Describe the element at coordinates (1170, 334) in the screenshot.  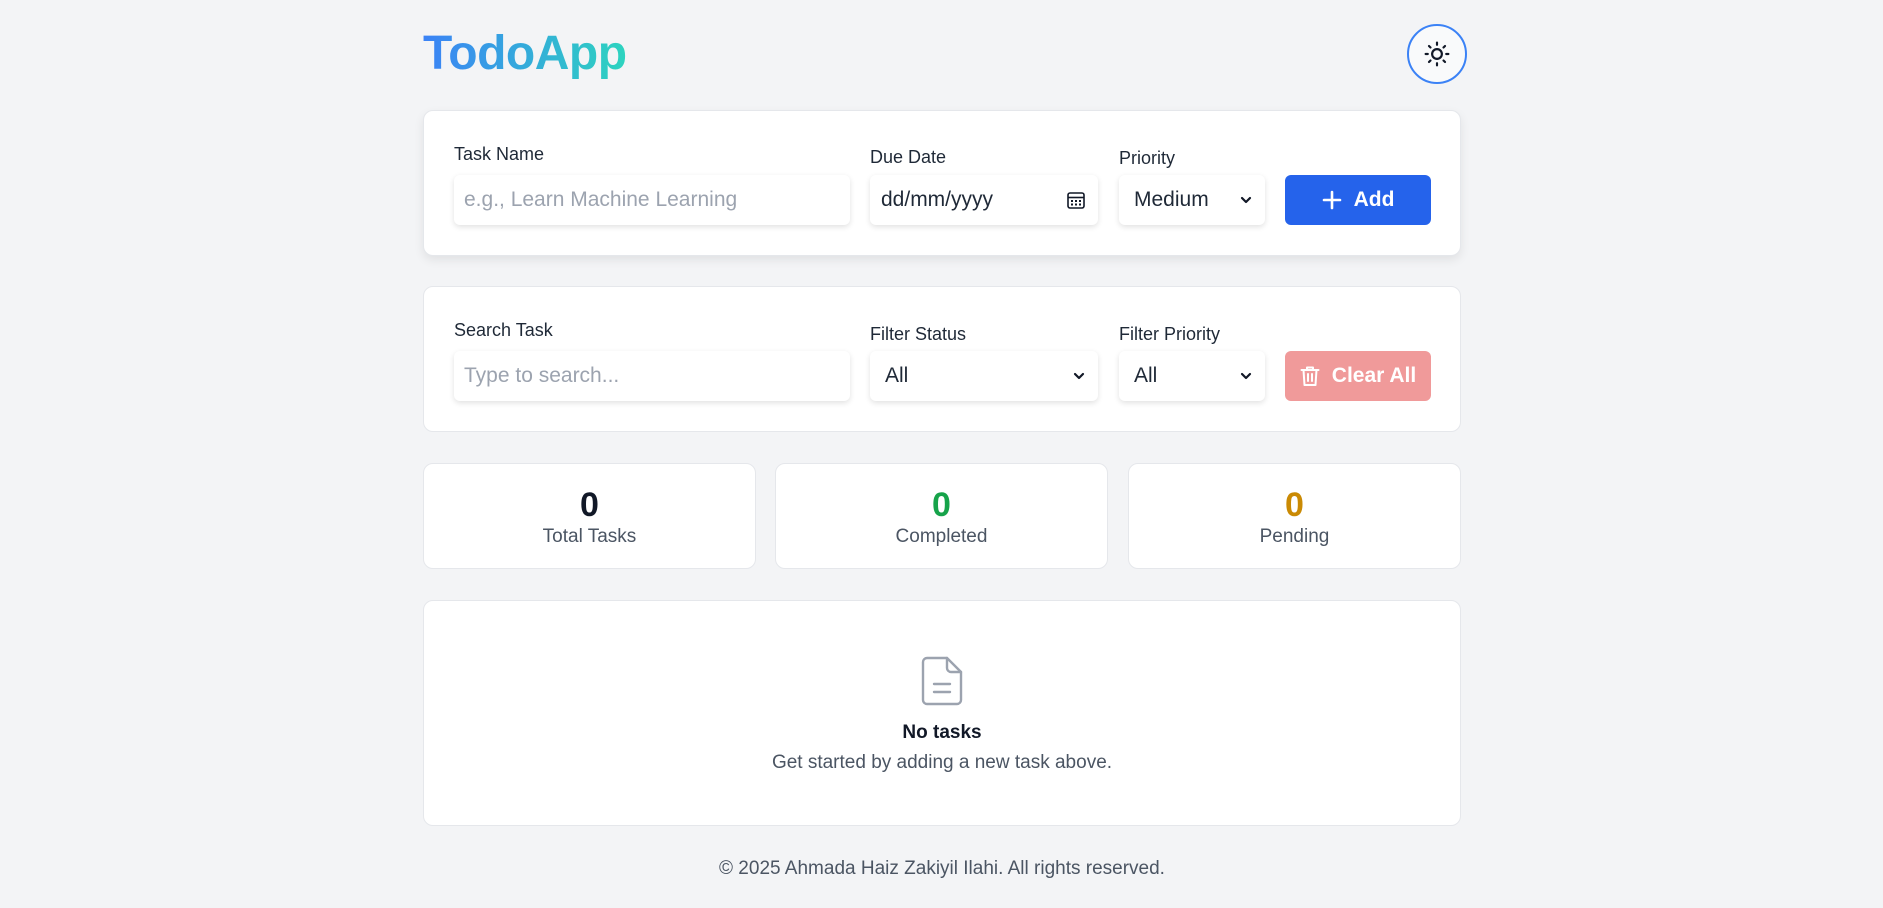
I see `filter-priority-label: Filter Priority` at that location.